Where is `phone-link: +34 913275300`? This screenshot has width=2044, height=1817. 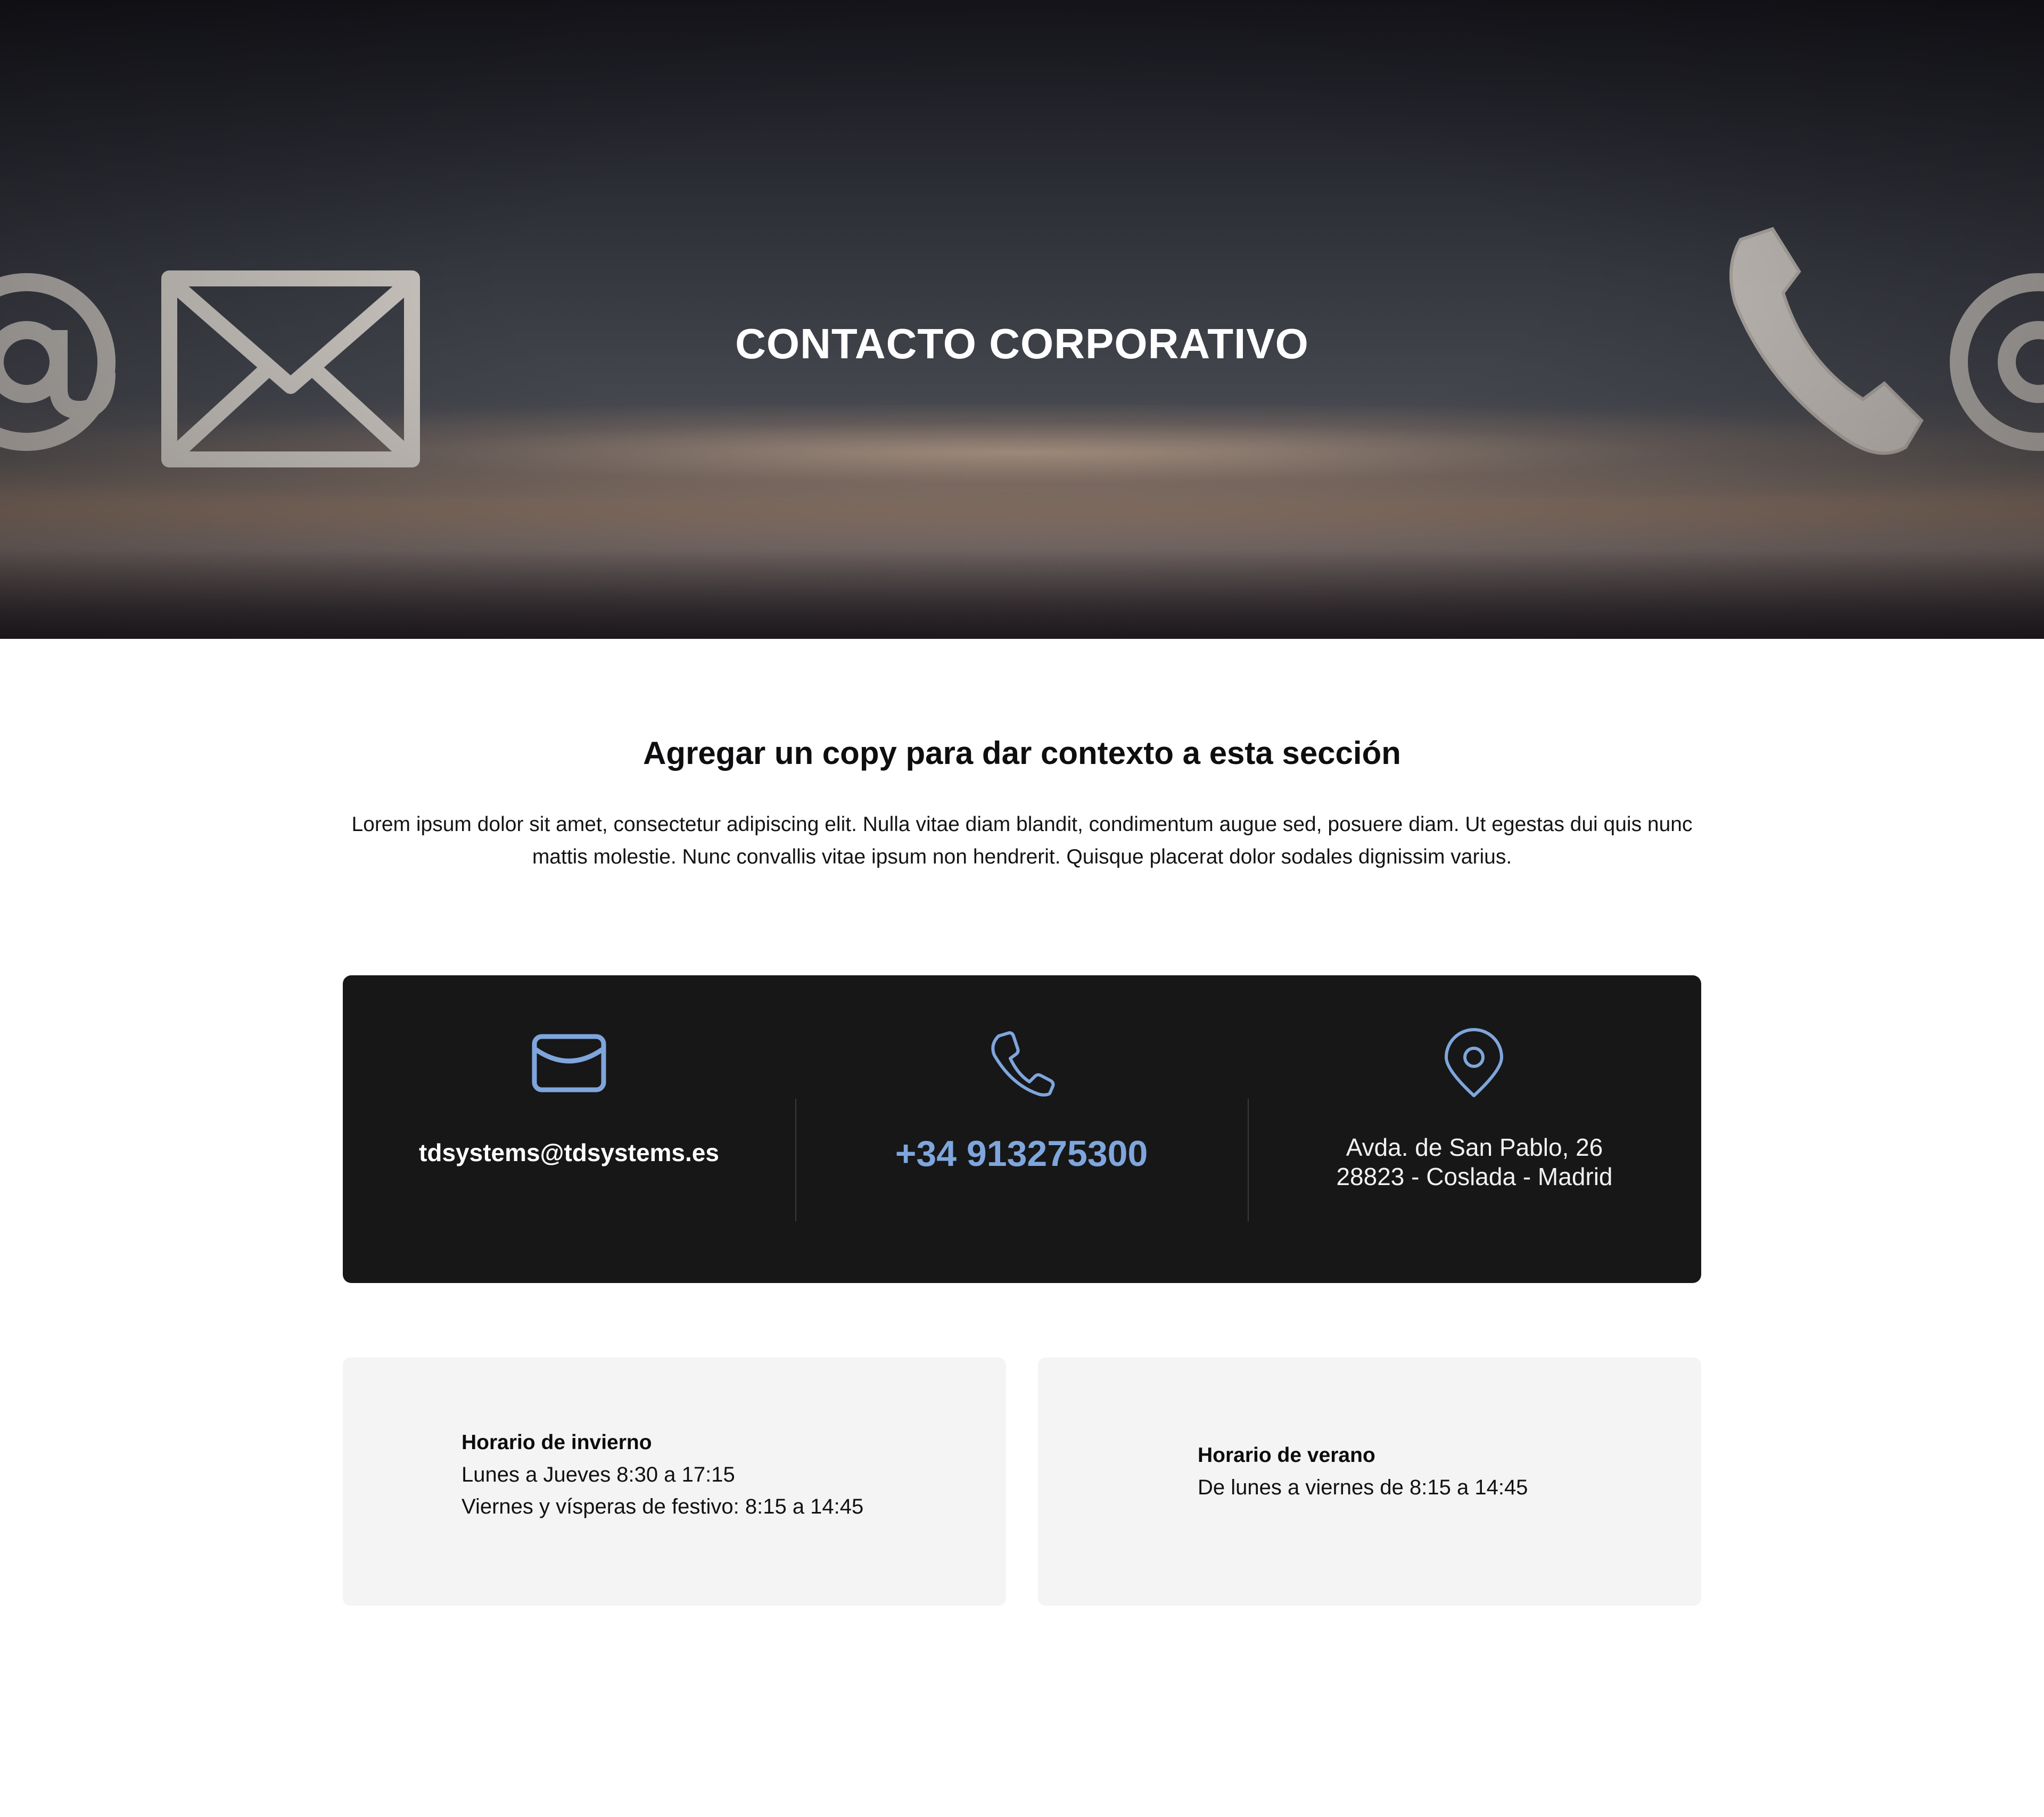 phone-link: +34 913275300 is located at coordinates (1021, 1153).